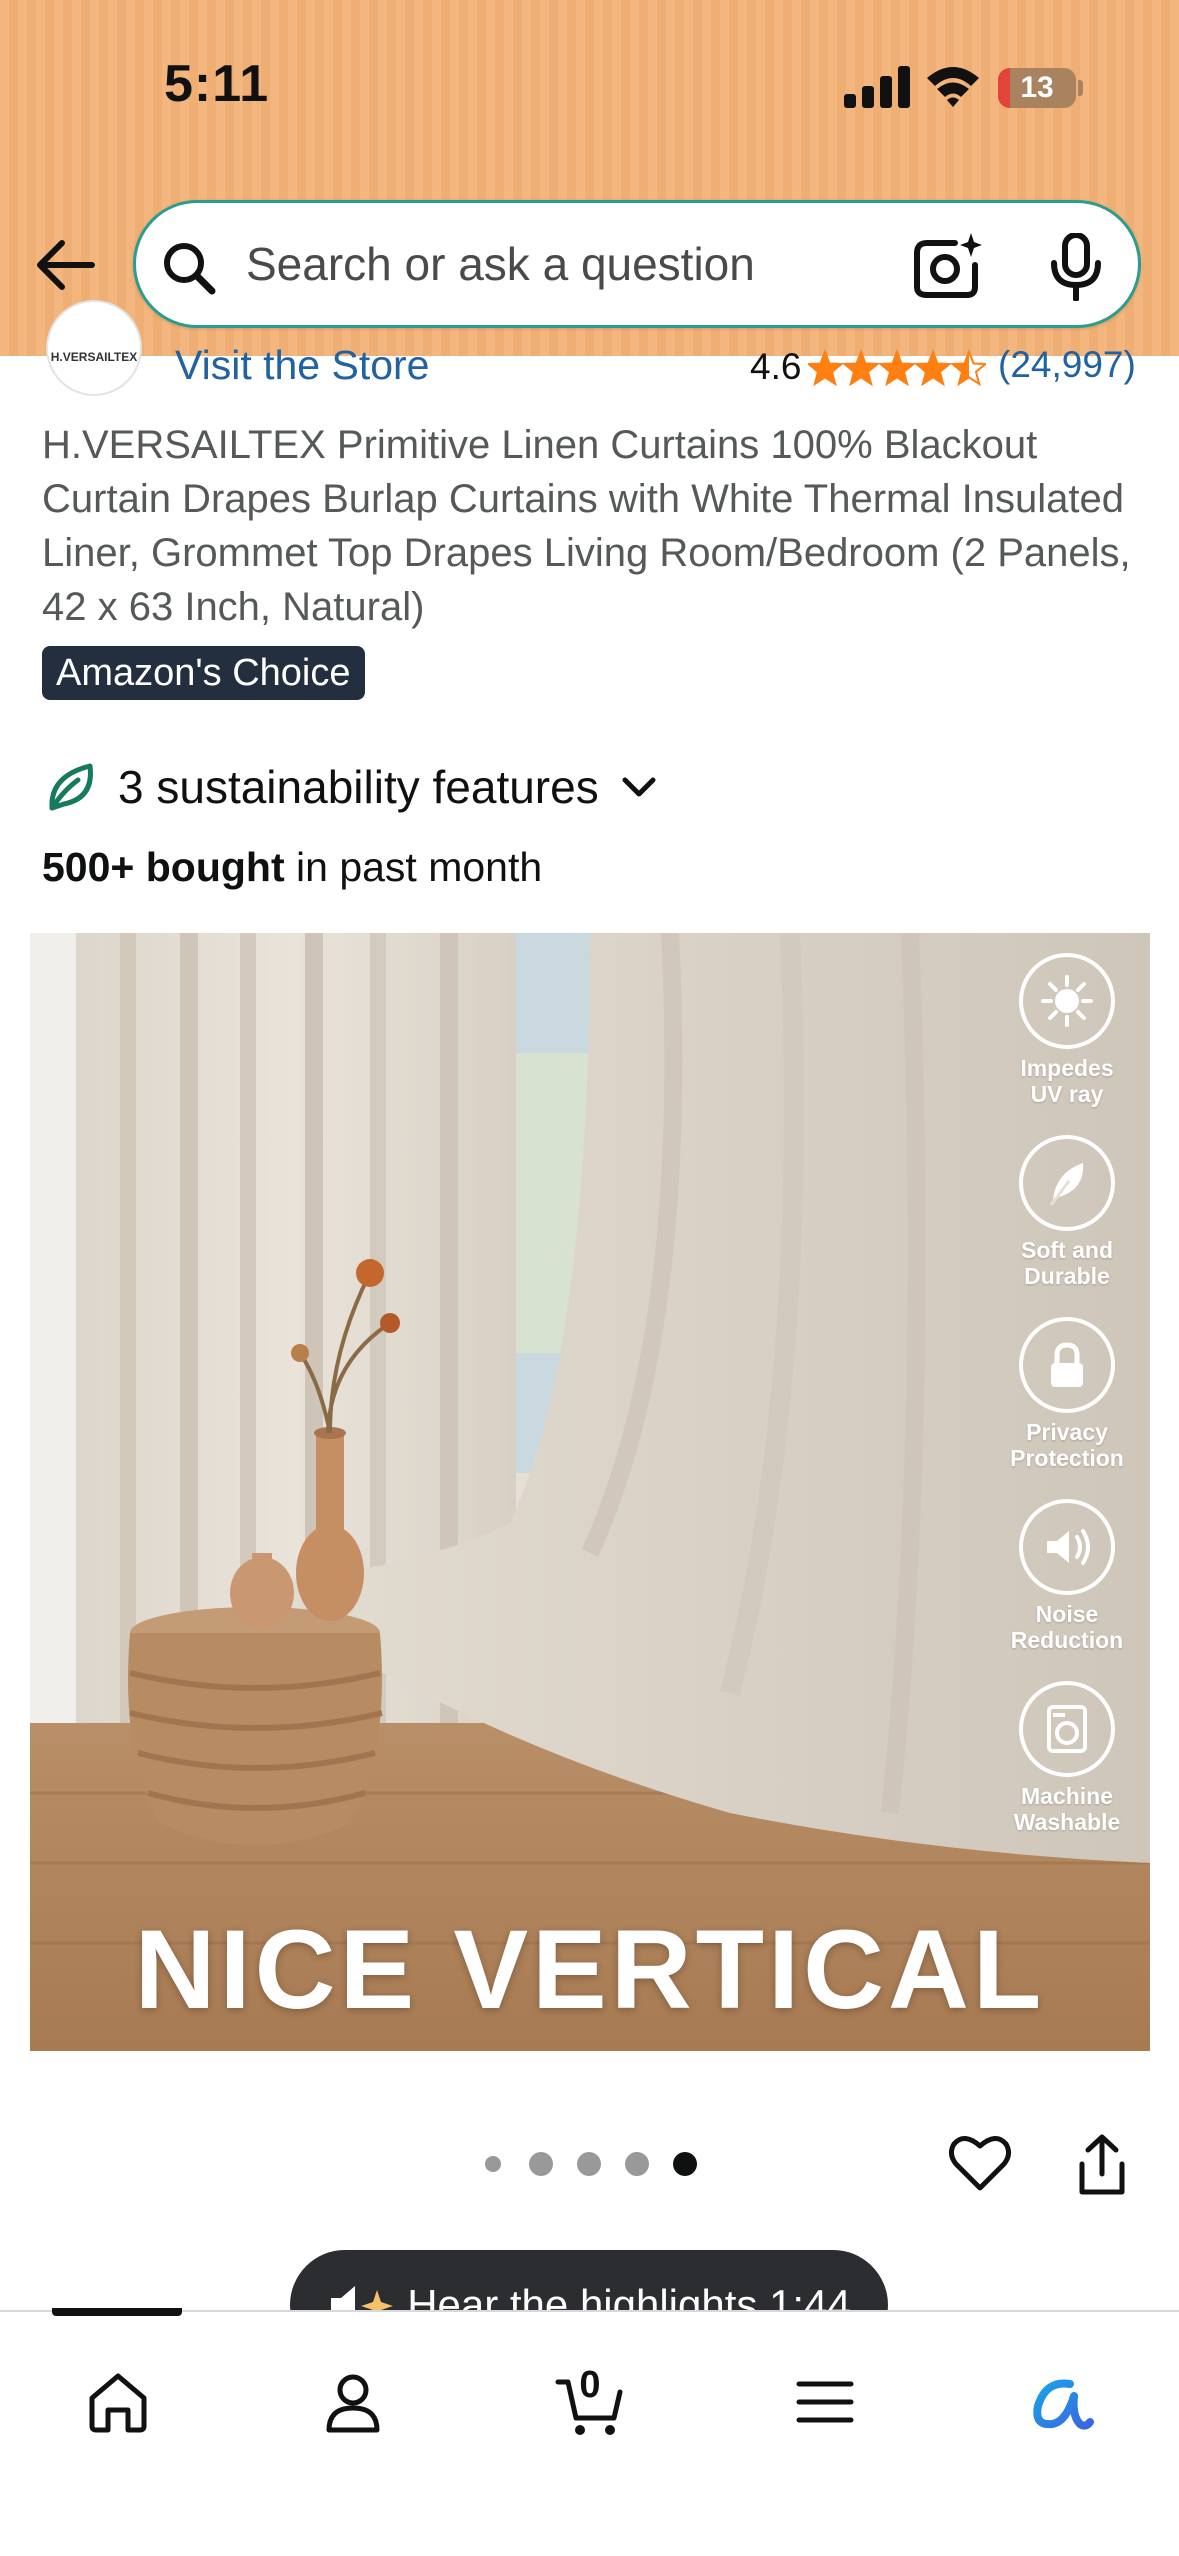  I want to click on amazons-choice-badge: Amazon's Choice, so click(203, 673).